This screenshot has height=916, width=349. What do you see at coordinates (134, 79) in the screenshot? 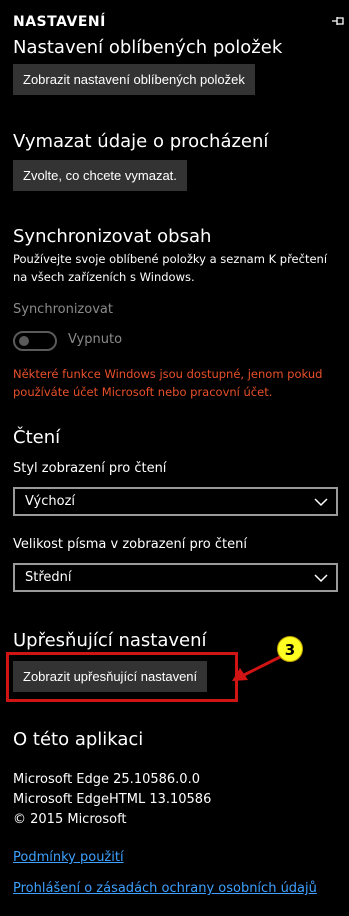
I see `show-favorites-settings-button: Zobrazit nastavení oblíbených položek` at bounding box center [134, 79].